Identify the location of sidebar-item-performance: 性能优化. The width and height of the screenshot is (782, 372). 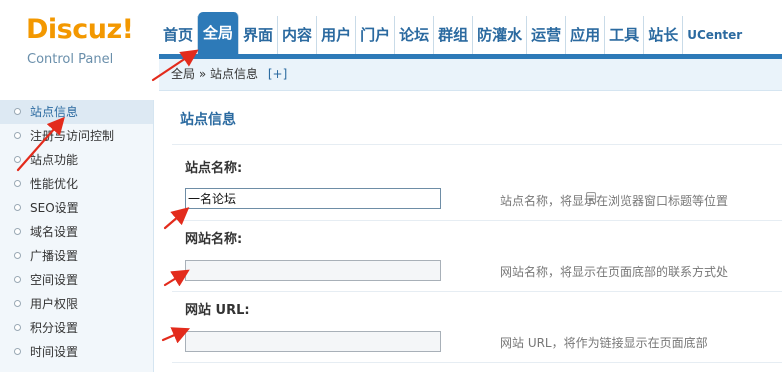
(76, 184).